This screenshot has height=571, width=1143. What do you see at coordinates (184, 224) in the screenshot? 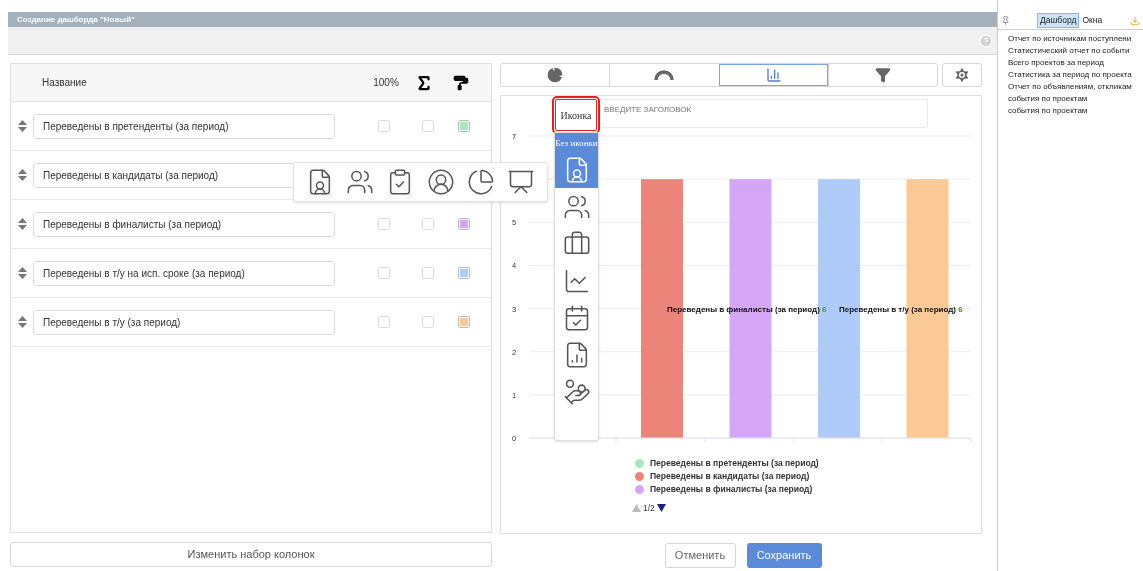
I see `column-name-field: Переведены в финалисты (за период)` at bounding box center [184, 224].